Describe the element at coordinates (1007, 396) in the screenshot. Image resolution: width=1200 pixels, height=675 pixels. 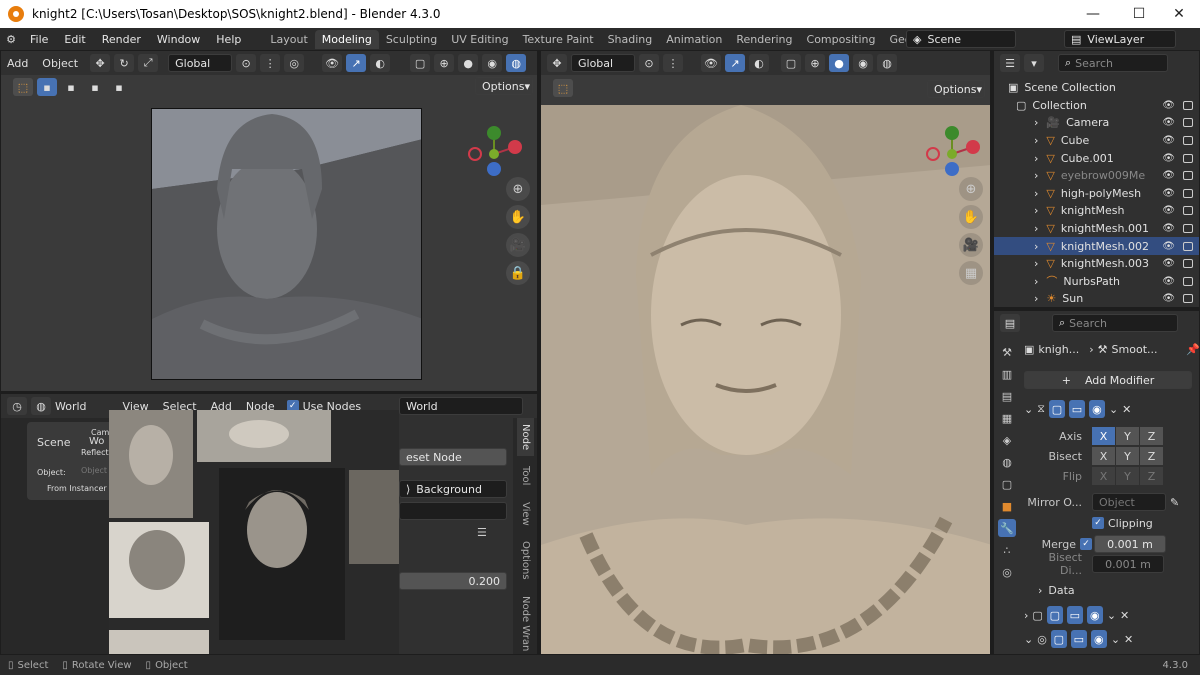
I see `output-tab-icon: ▤` at that location.